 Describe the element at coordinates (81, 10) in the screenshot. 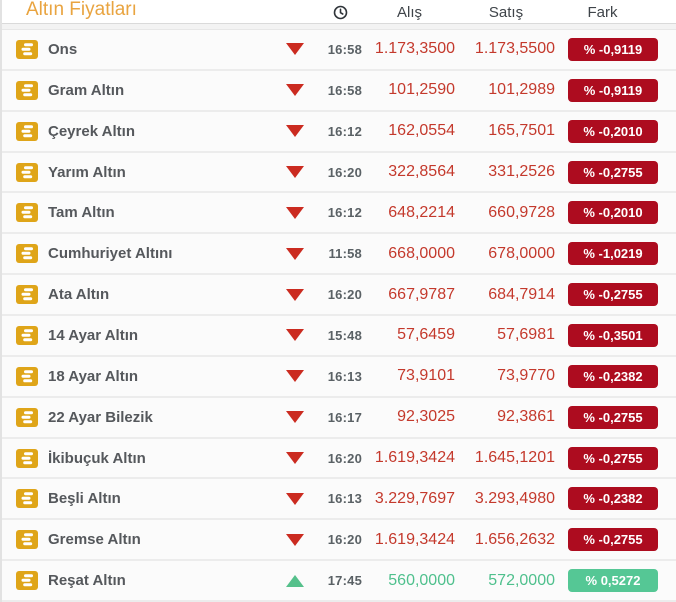

I see `page-title: Altın Fiyatları` at that location.